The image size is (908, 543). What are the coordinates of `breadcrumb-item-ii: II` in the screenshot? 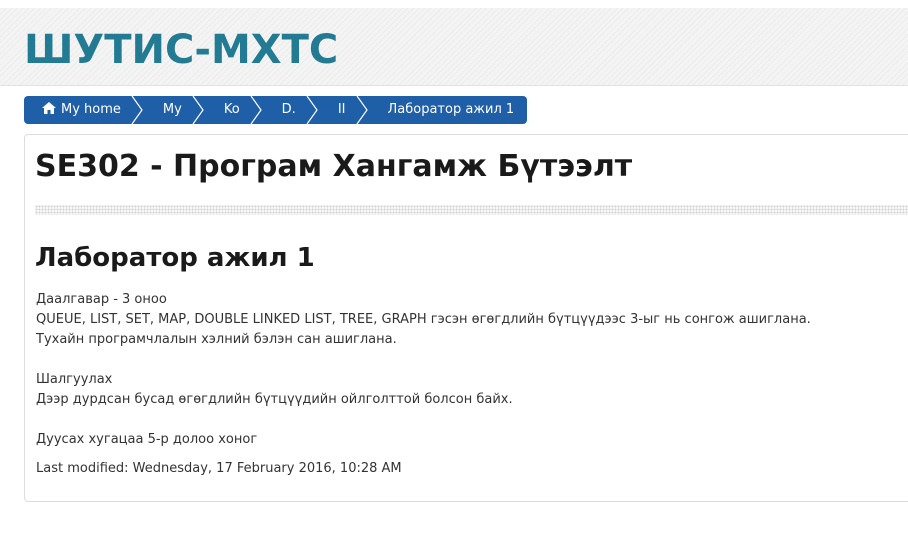 It's located at (338, 110).